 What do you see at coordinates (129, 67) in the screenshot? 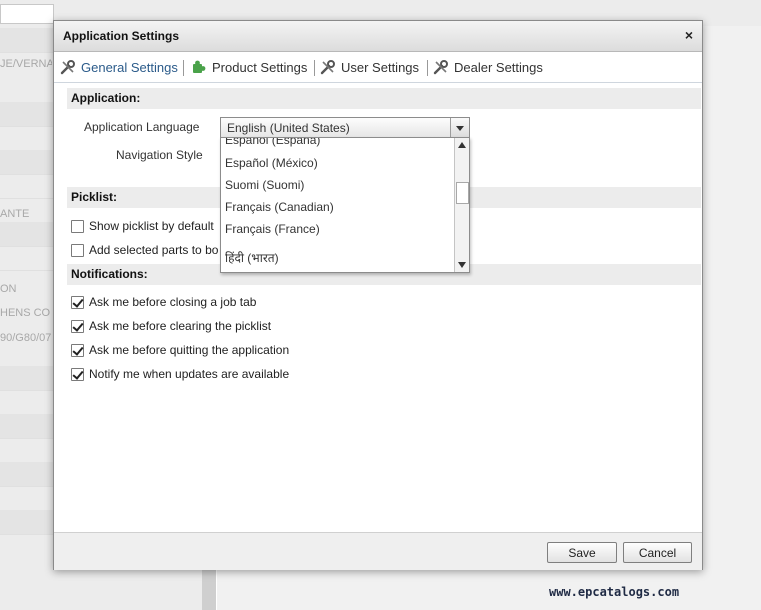
I see `tab-label: General Settings` at bounding box center [129, 67].